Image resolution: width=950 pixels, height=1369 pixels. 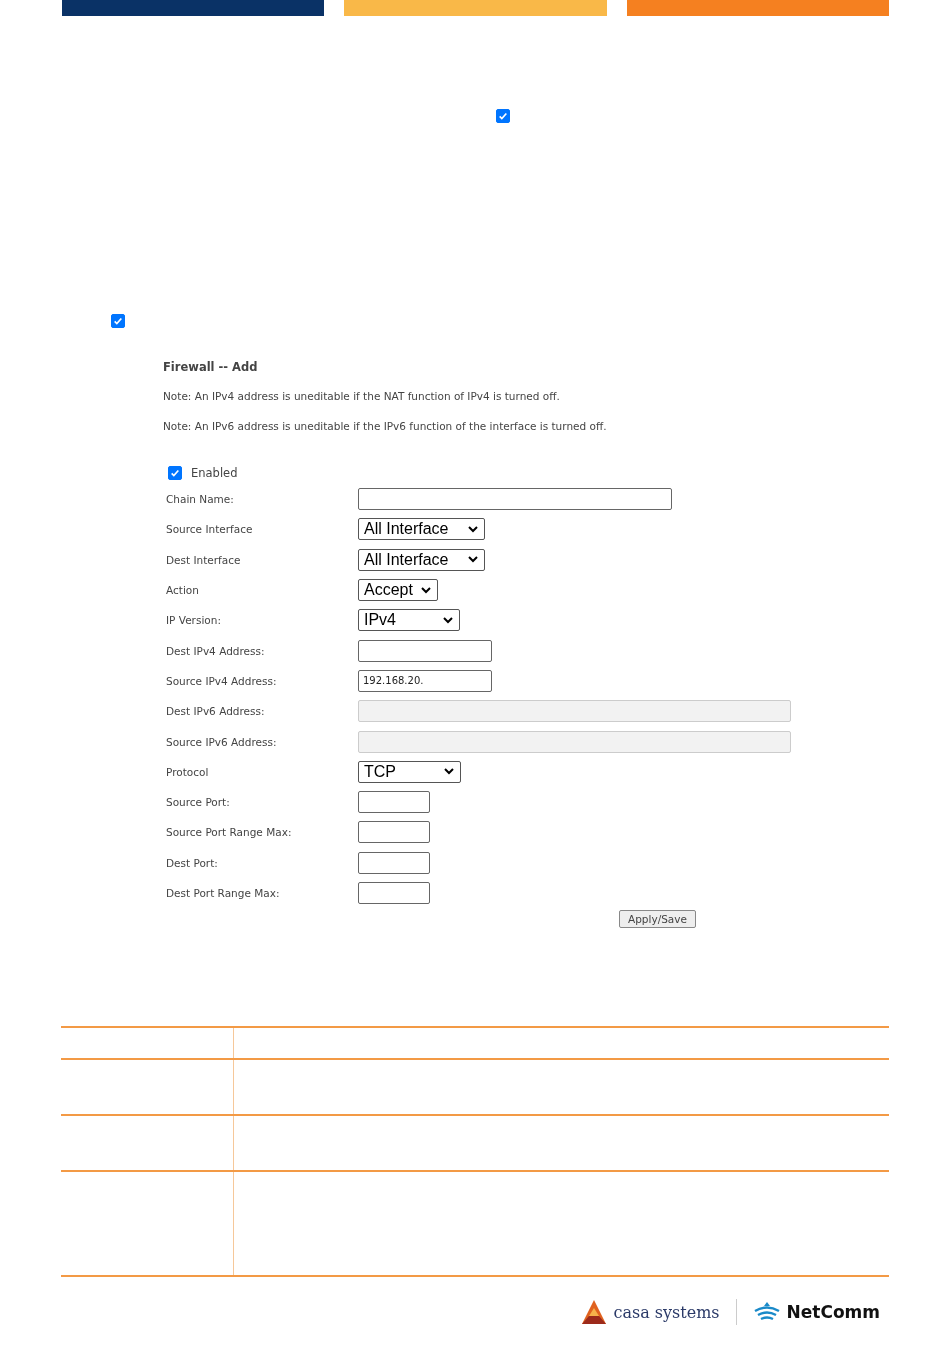 What do you see at coordinates (385, 427) in the screenshot?
I see `note-text: Note: An IPv6 address is uneditable if the IPv6 function of the interface is turned off.` at bounding box center [385, 427].